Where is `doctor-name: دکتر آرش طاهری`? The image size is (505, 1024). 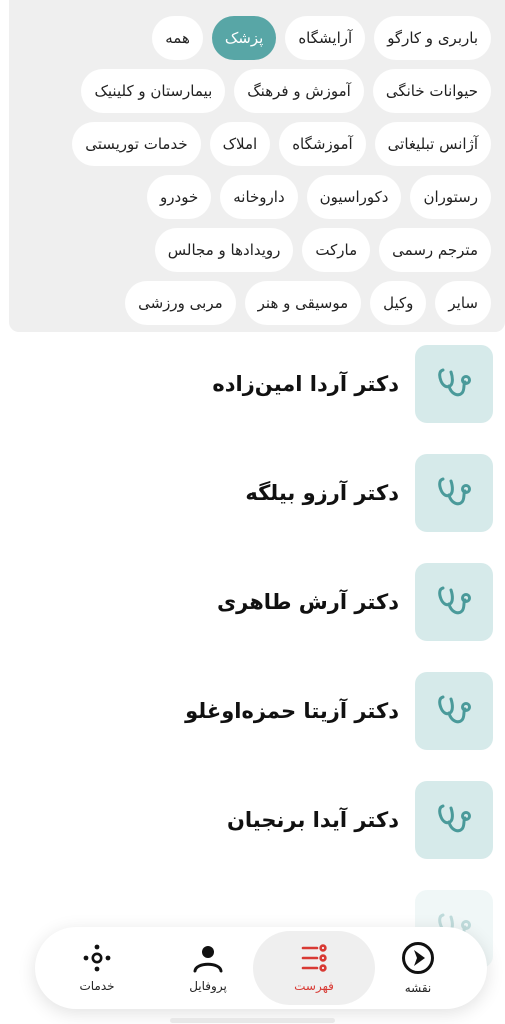 doctor-name: دکتر آرش طاهری is located at coordinates (307, 602).